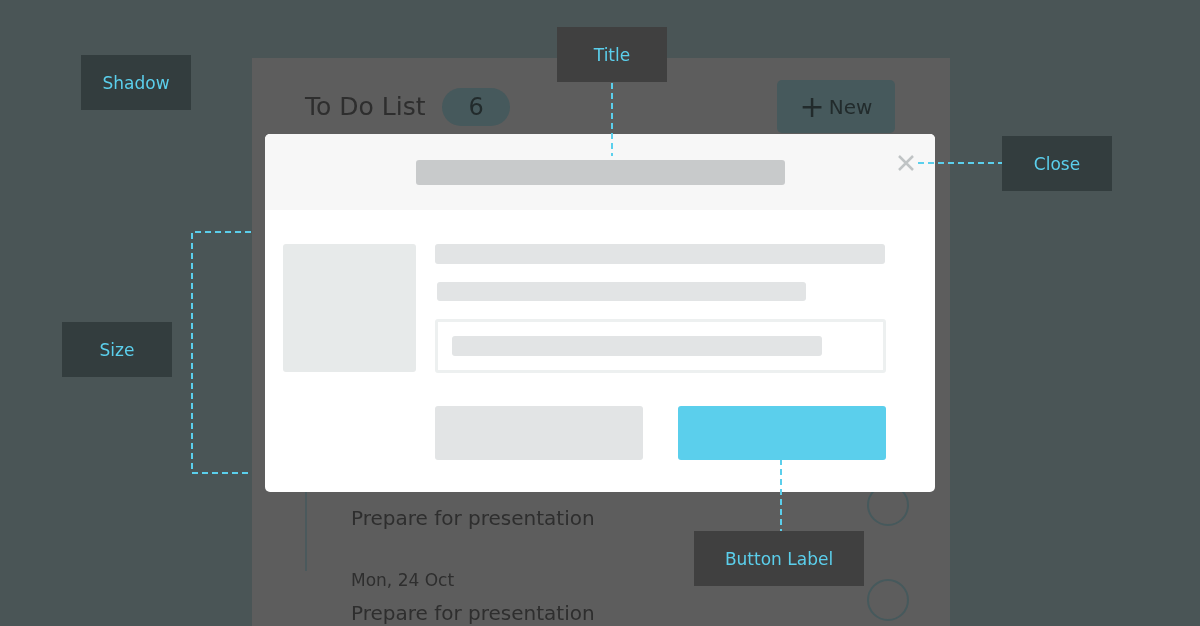  I want to click on annotation-label: Shadow, so click(136, 82).